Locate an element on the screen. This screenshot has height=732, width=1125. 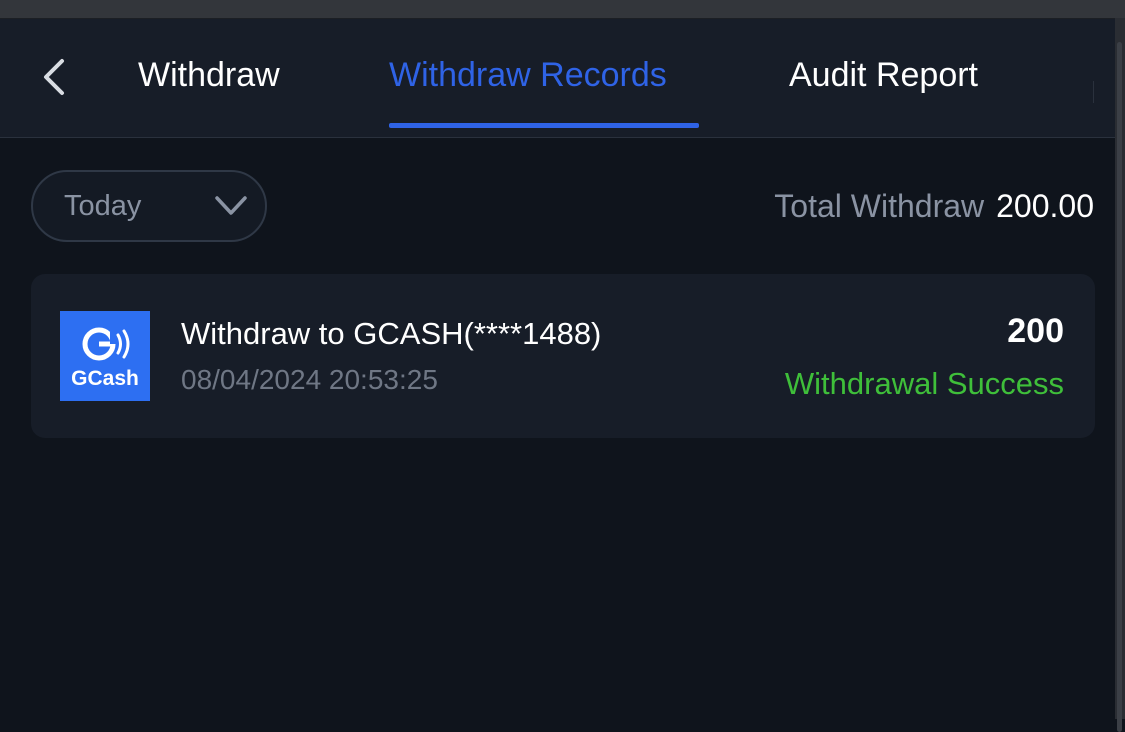
chevron-left-icon is located at coordinates (54, 77).